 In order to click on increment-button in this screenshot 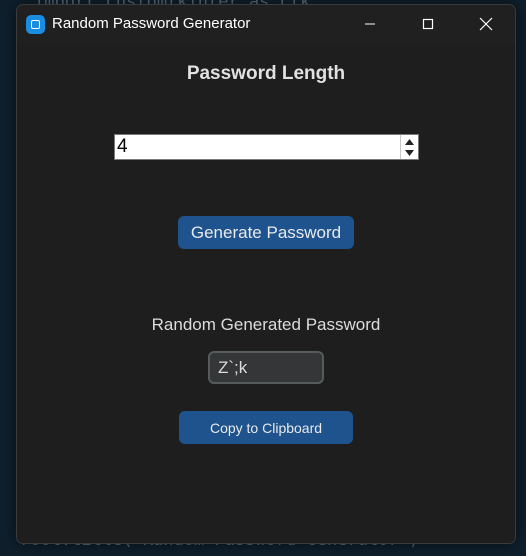, I will do `click(409, 141)`.